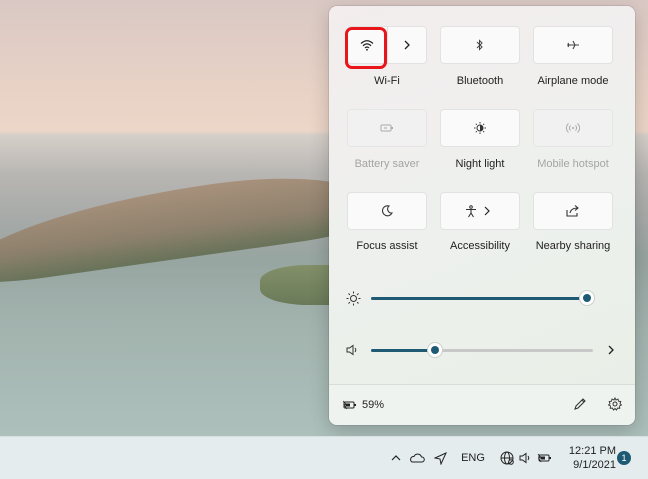  Describe the element at coordinates (473, 458) in the screenshot. I see `language-indicator: ENG` at that location.